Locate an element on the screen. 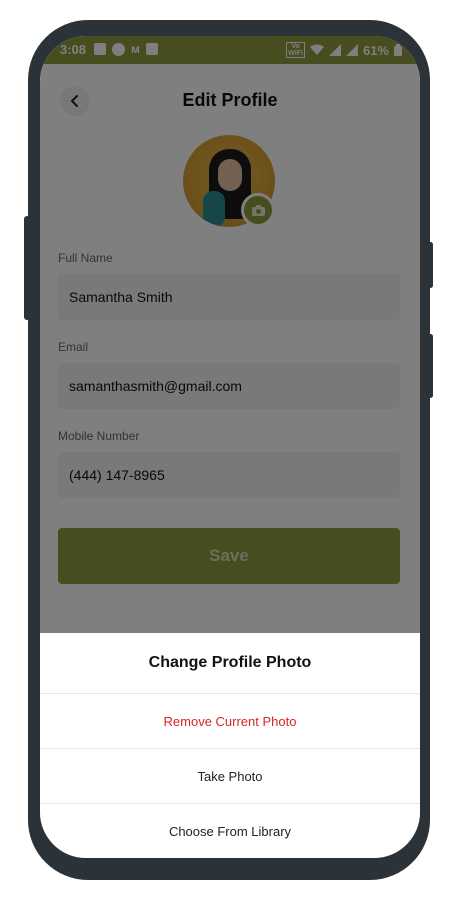 The height and width of the screenshot is (900, 460). take-photo-button: Take Photo is located at coordinates (230, 776).